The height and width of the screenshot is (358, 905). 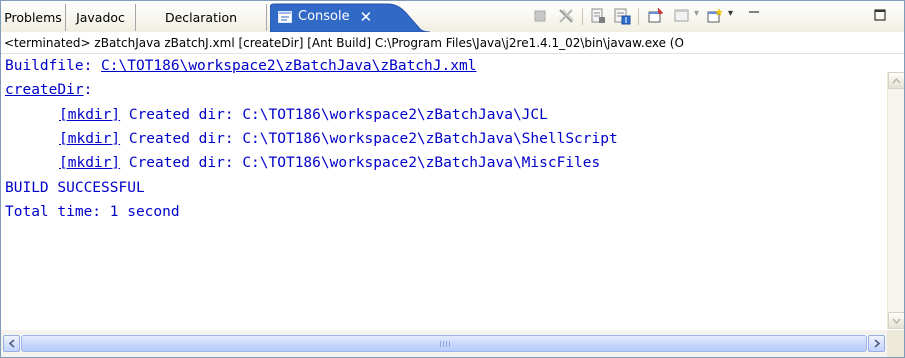 I want to click on scroll-up-button, so click(x=896, y=80).